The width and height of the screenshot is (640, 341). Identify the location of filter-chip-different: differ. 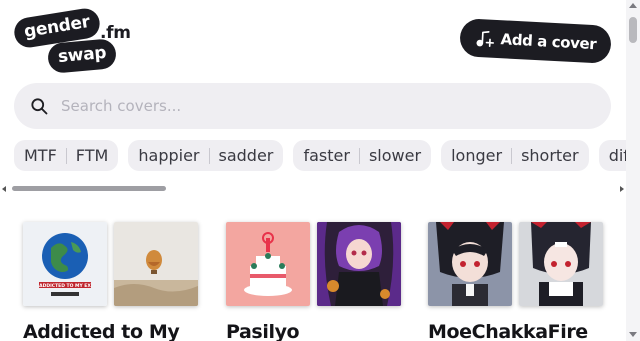
(612, 155).